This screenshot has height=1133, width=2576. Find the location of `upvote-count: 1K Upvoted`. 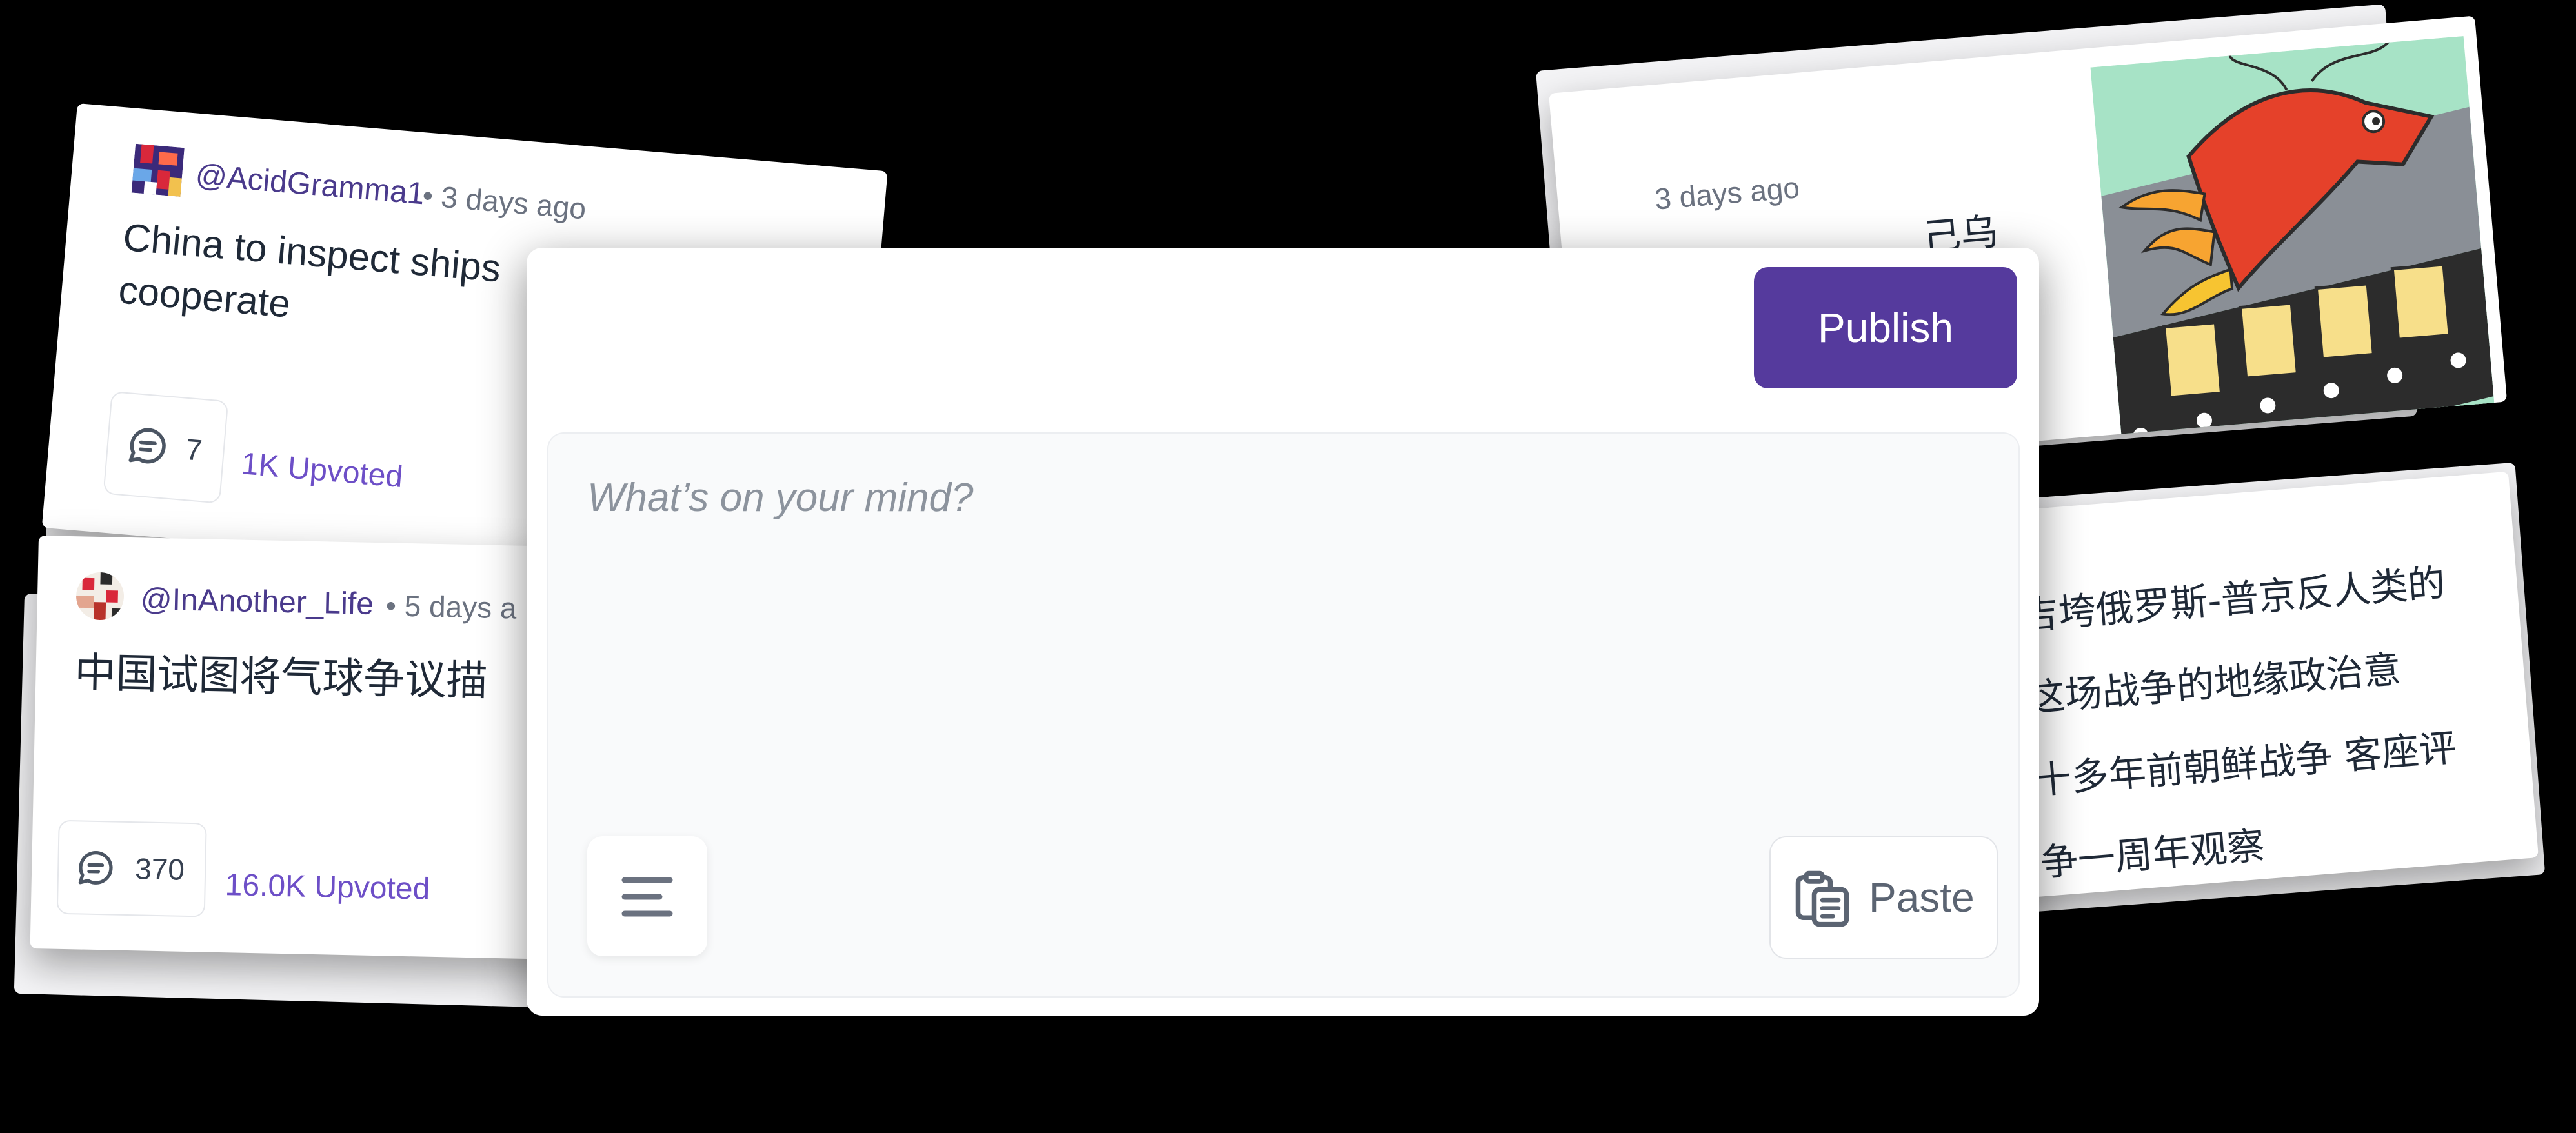

upvote-count: 1K Upvoted is located at coordinates (322, 470).